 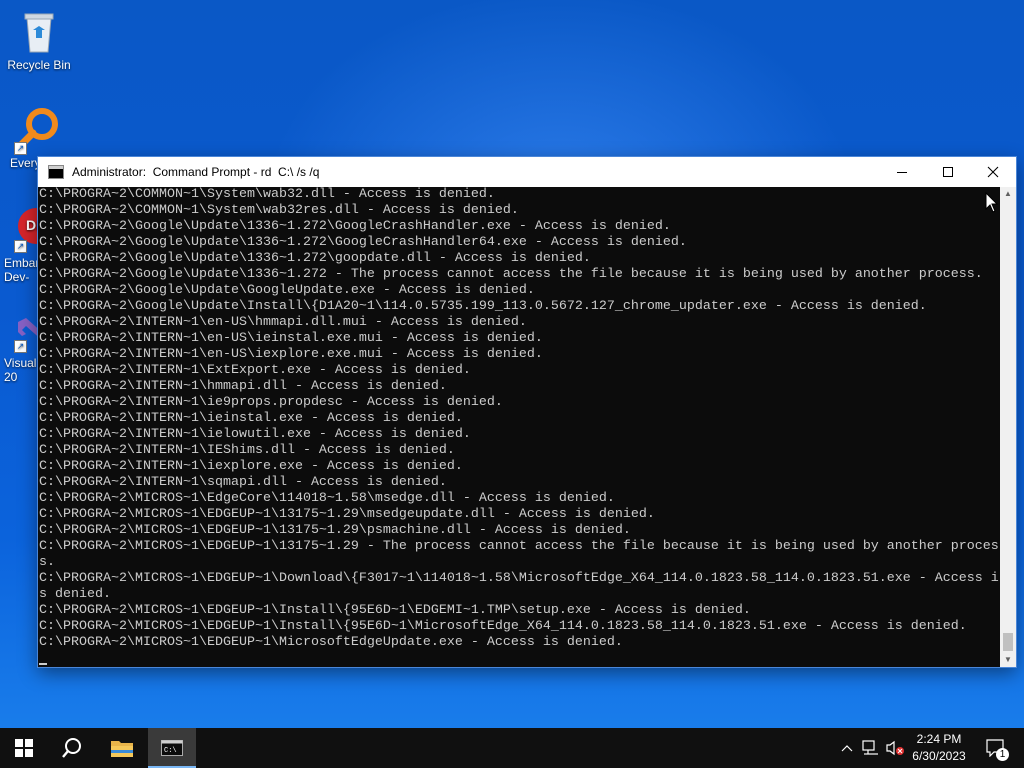 I want to click on desktop-icon-label: Visual 20, so click(x=20, y=370).